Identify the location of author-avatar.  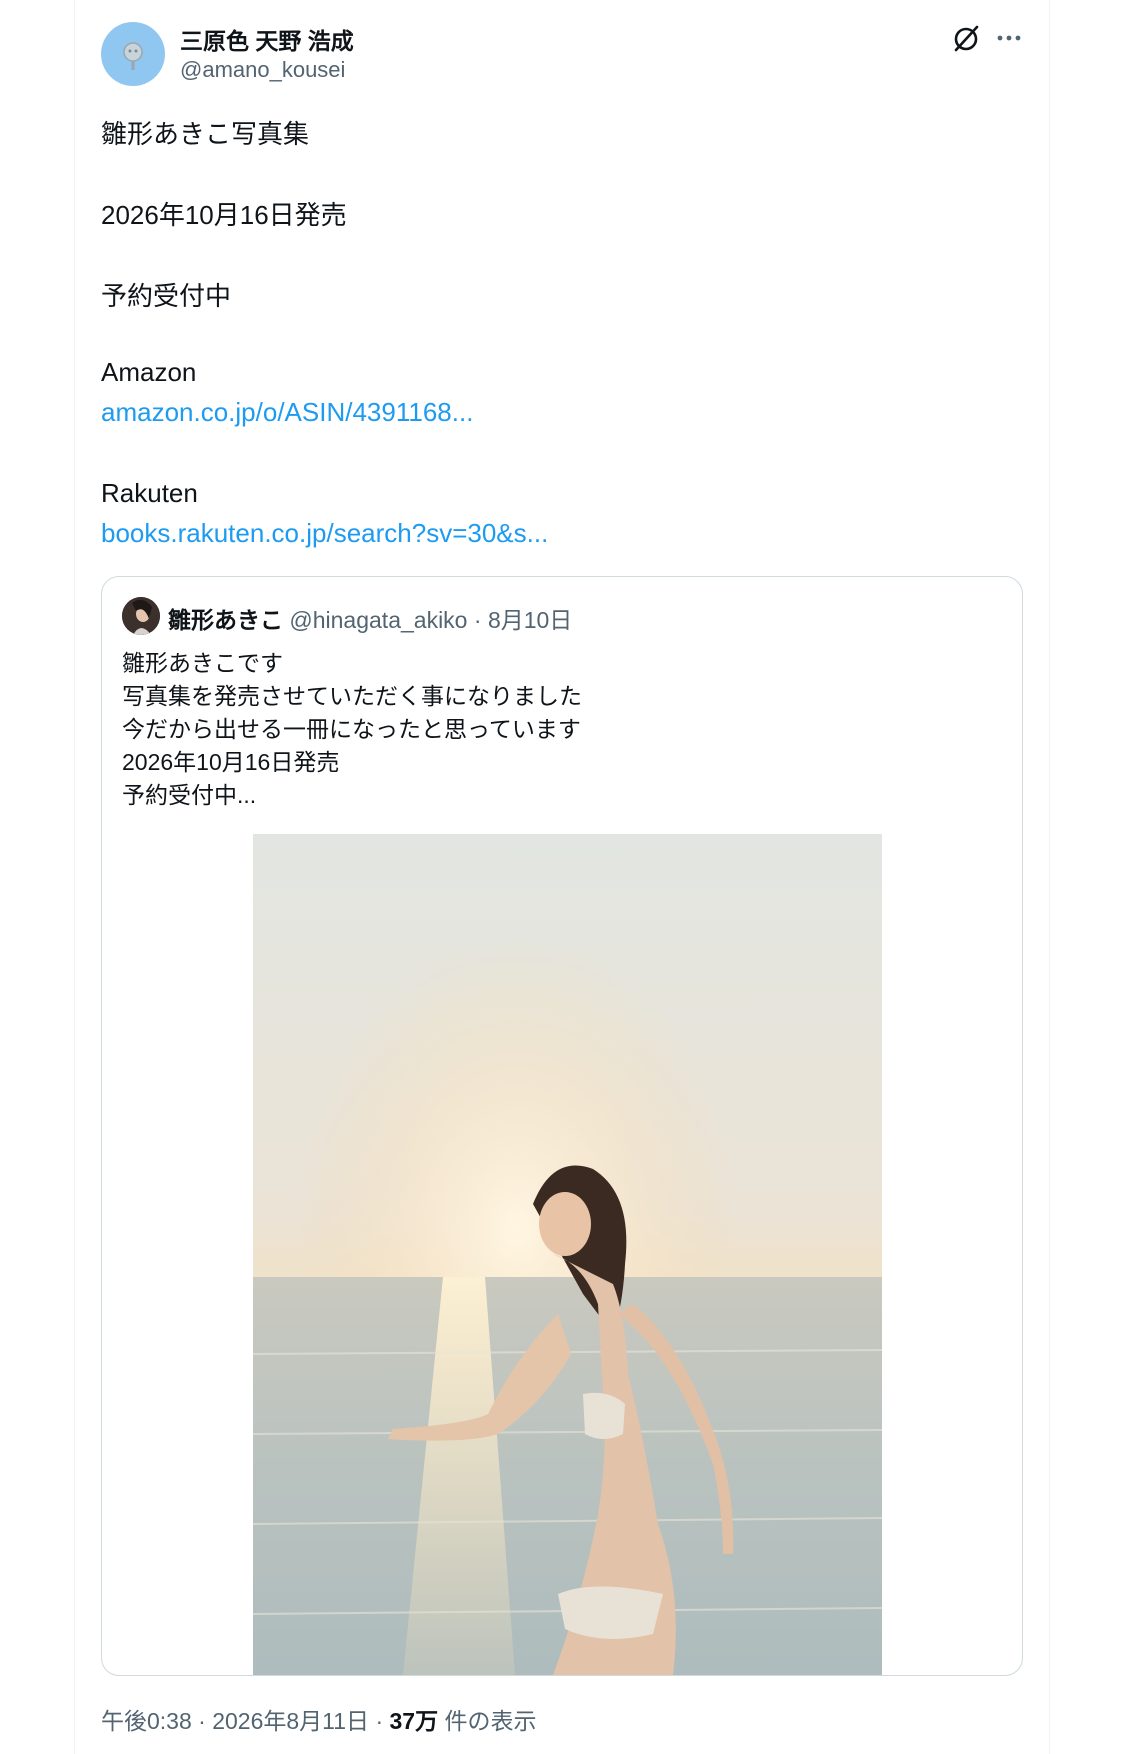
(133, 54).